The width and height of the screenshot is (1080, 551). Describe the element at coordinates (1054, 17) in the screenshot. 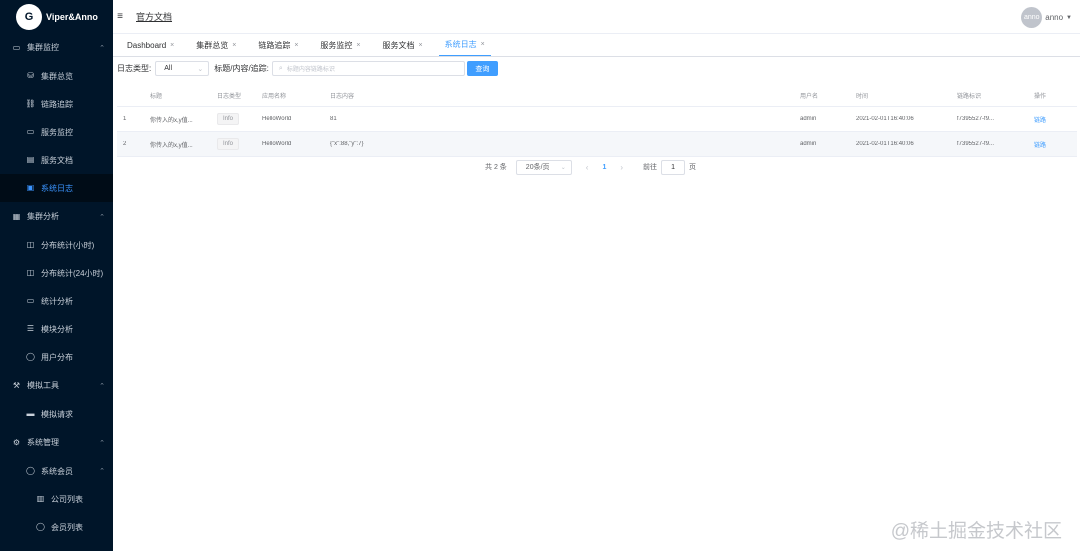

I see `user-name: anno` at that location.